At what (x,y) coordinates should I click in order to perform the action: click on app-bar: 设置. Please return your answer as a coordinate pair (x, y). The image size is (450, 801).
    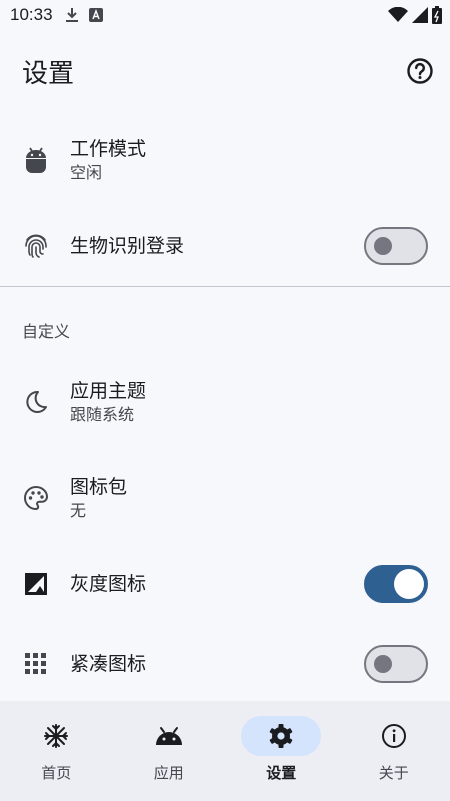
    Looking at the image, I should click on (225, 71).